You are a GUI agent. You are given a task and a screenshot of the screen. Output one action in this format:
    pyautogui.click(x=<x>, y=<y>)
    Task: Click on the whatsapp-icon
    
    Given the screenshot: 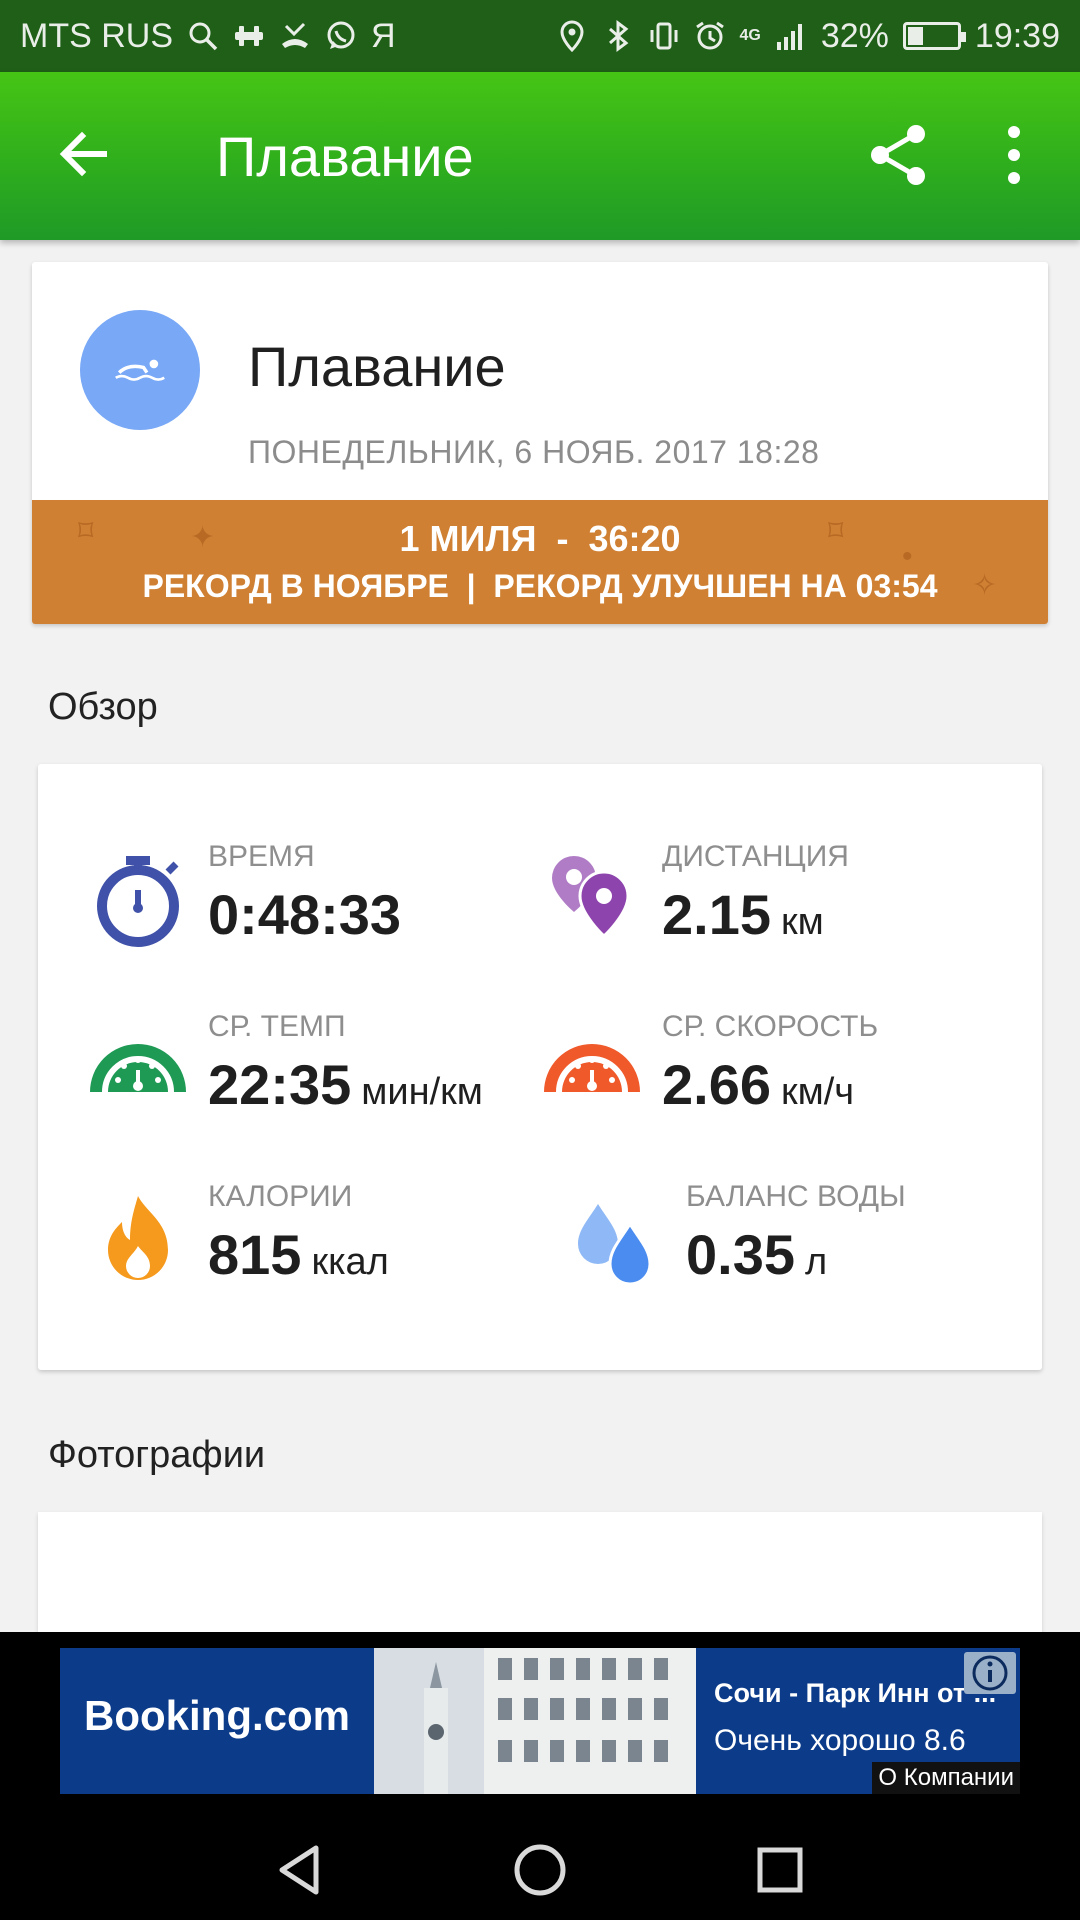 What is the action you would take?
    pyautogui.click(x=341, y=36)
    